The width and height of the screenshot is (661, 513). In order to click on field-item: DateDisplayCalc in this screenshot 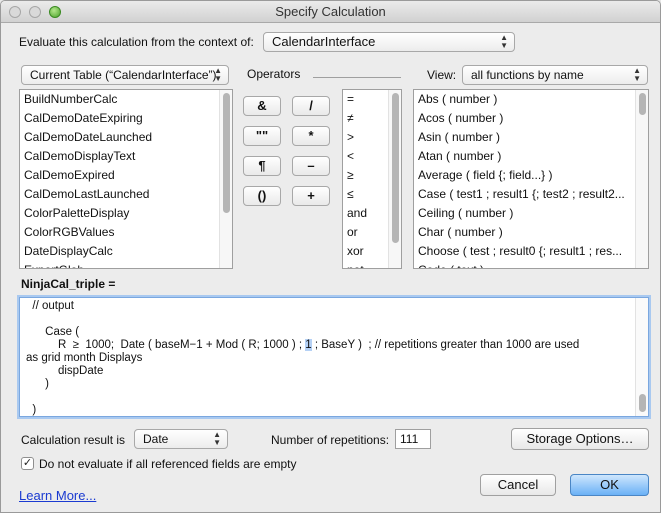, I will do `click(126, 251)`.